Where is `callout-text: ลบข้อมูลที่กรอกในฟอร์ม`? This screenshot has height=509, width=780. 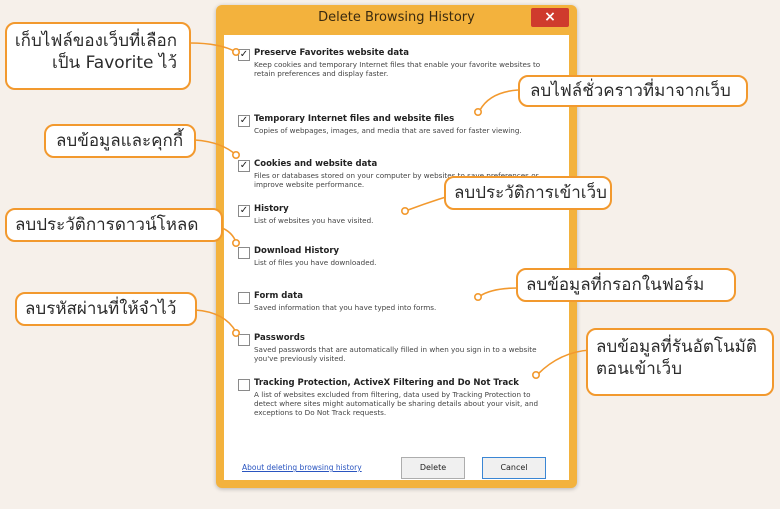
callout-text: ลบข้อมูลที่กรอกในฟอร์ม is located at coordinates (615, 285).